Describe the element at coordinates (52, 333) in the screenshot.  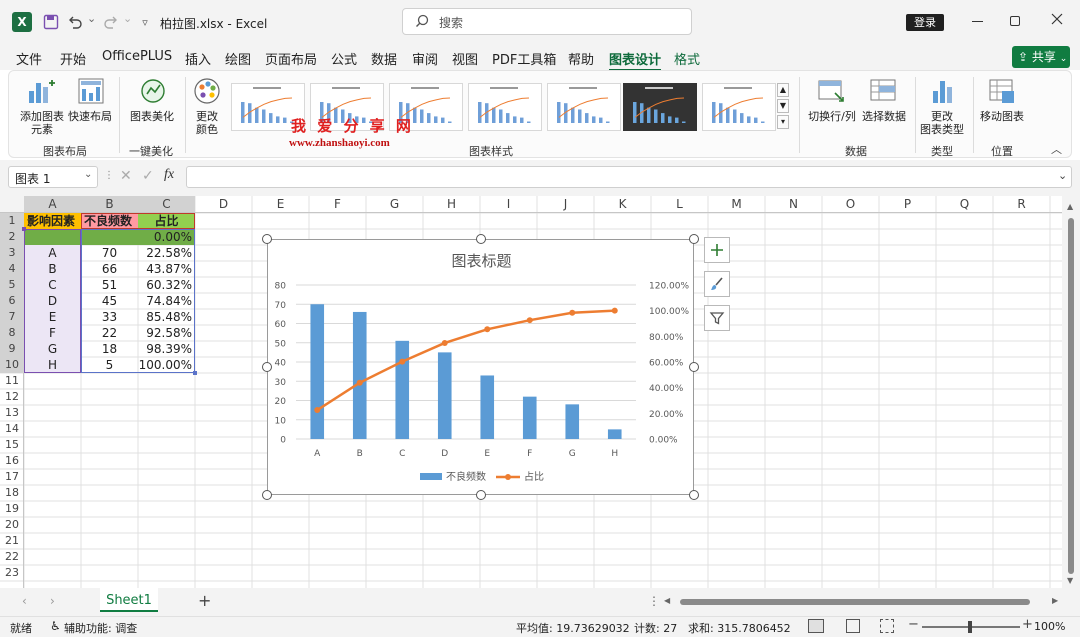
I see `category-cell: F` at that location.